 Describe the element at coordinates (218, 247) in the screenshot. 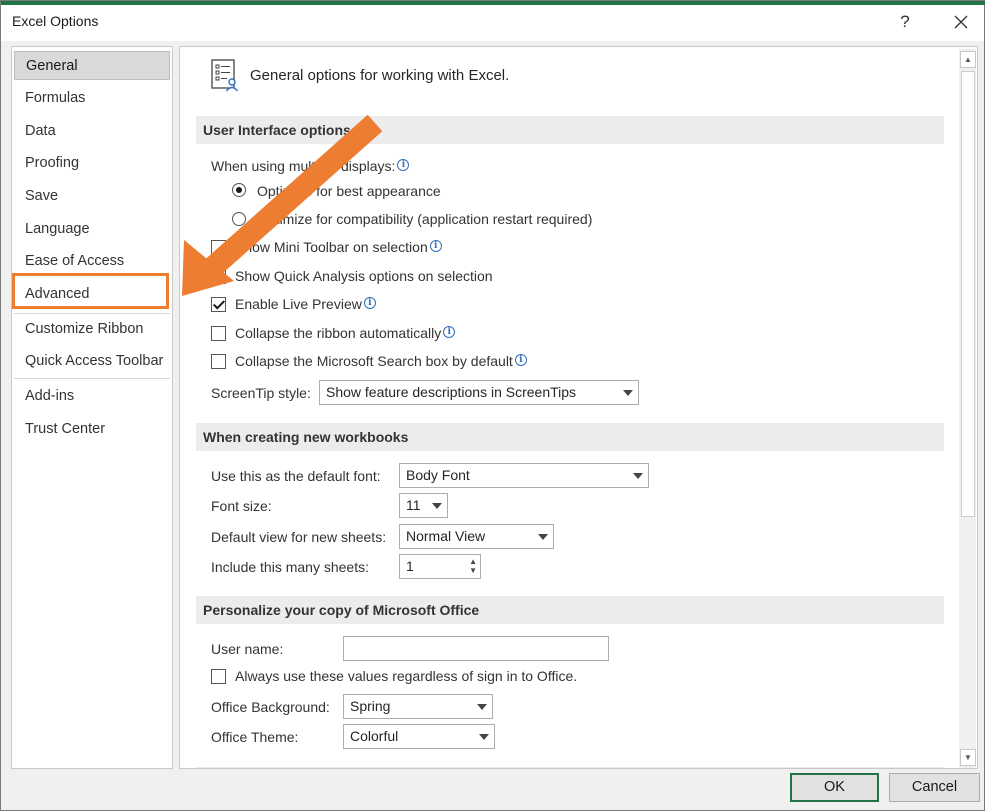

I see `show-mini-toolbar-checkbox` at that location.